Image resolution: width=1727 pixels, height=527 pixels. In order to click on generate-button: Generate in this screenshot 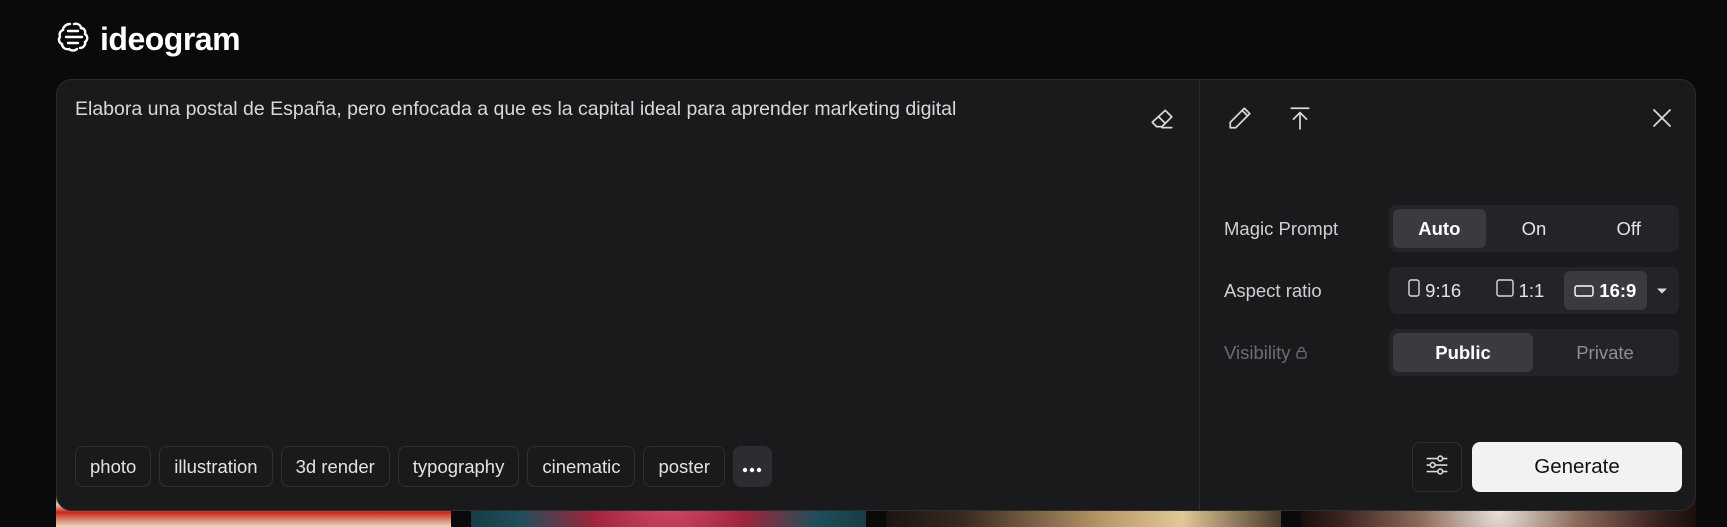, I will do `click(1577, 467)`.